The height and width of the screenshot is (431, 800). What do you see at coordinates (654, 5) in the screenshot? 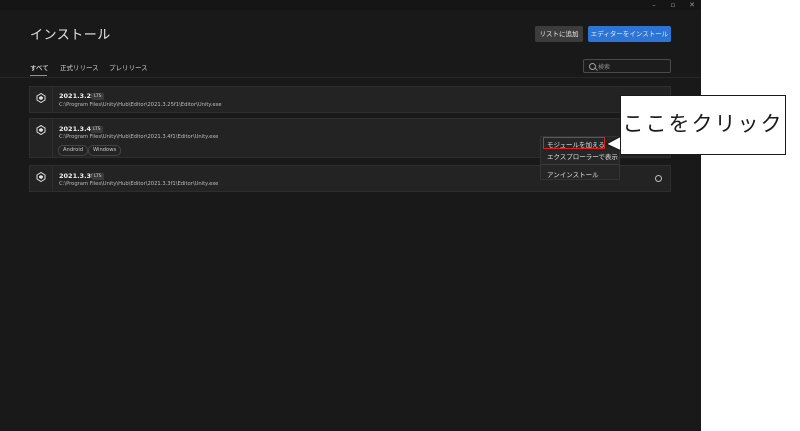
I see `minimize-button: –` at bounding box center [654, 5].